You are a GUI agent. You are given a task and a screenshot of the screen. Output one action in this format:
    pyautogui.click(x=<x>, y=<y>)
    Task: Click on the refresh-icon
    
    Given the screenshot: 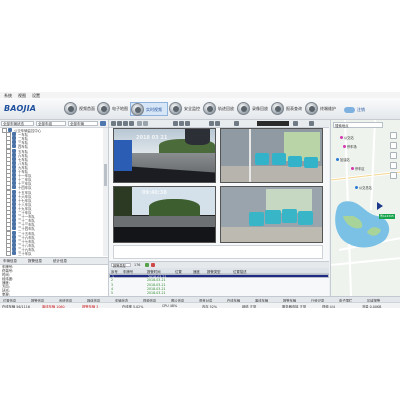 What is the action you would take?
    pyautogui.click(x=147, y=265)
    